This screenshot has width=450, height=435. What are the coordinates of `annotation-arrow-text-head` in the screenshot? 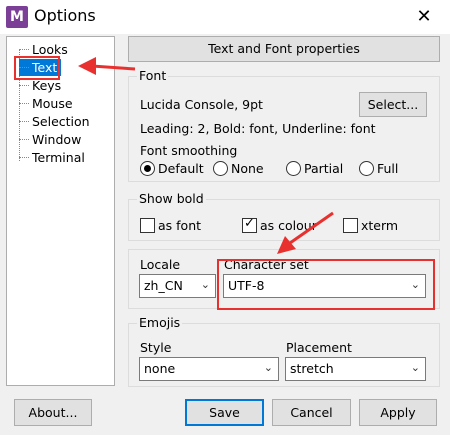 It's located at (87, 66).